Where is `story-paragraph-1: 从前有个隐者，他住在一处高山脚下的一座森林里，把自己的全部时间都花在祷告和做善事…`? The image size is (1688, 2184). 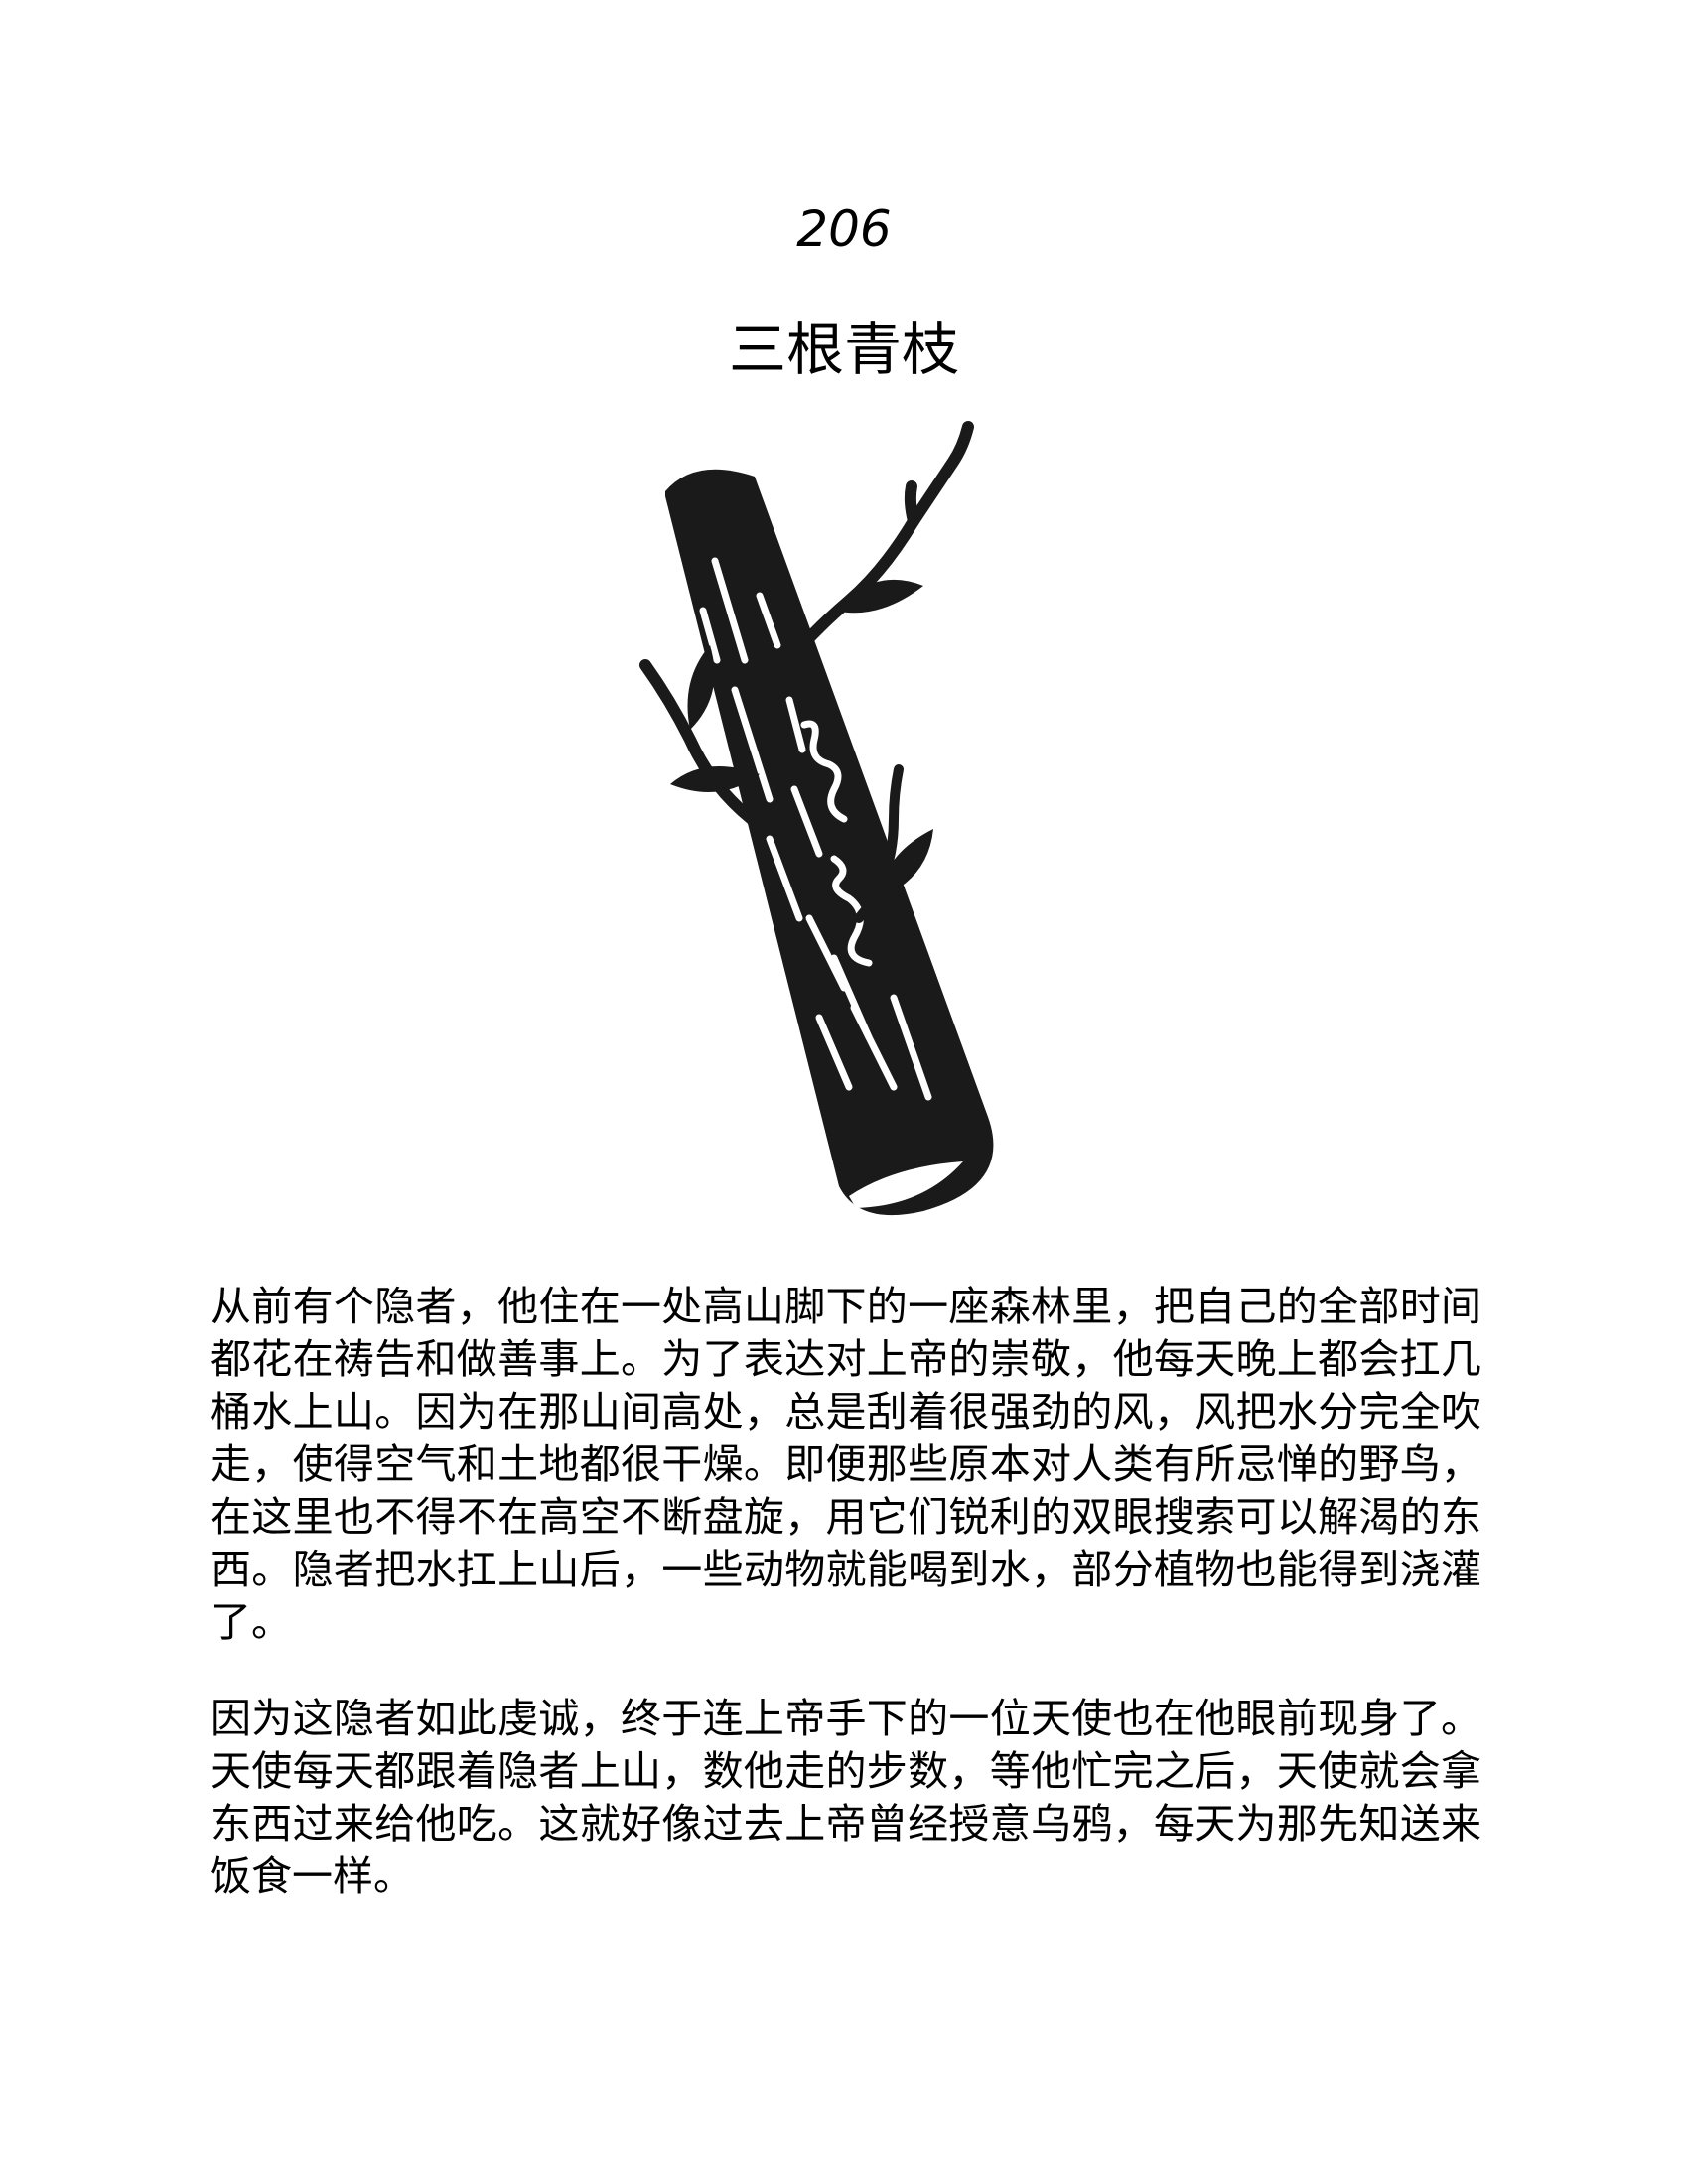 story-paragraph-1: 从前有个隐者，他住在一处高山脚下的一座森林里，把自己的全部时间都花在祷告和做善事… is located at coordinates (846, 1464).